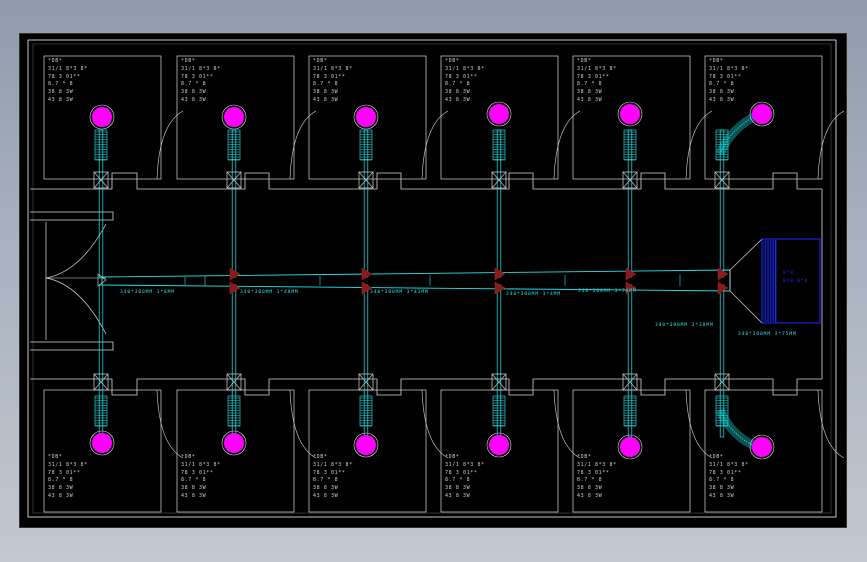 This screenshot has width=867, height=562. Describe the element at coordinates (72, 346) in the screenshot. I see `entrance-frame-bottom` at that location.